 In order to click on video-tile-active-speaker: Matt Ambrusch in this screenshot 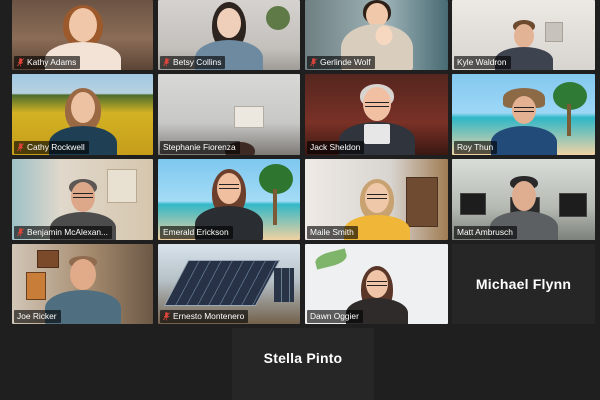, I will do `click(523, 199)`.